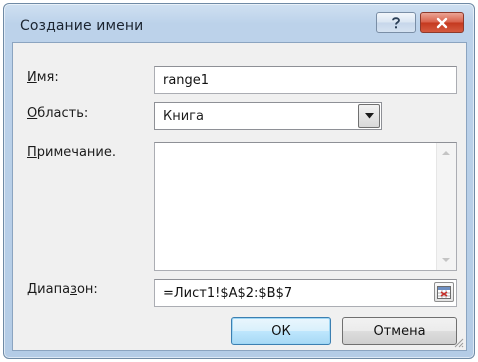 The image size is (478, 362). I want to click on triangle-down-icon, so click(369, 116).